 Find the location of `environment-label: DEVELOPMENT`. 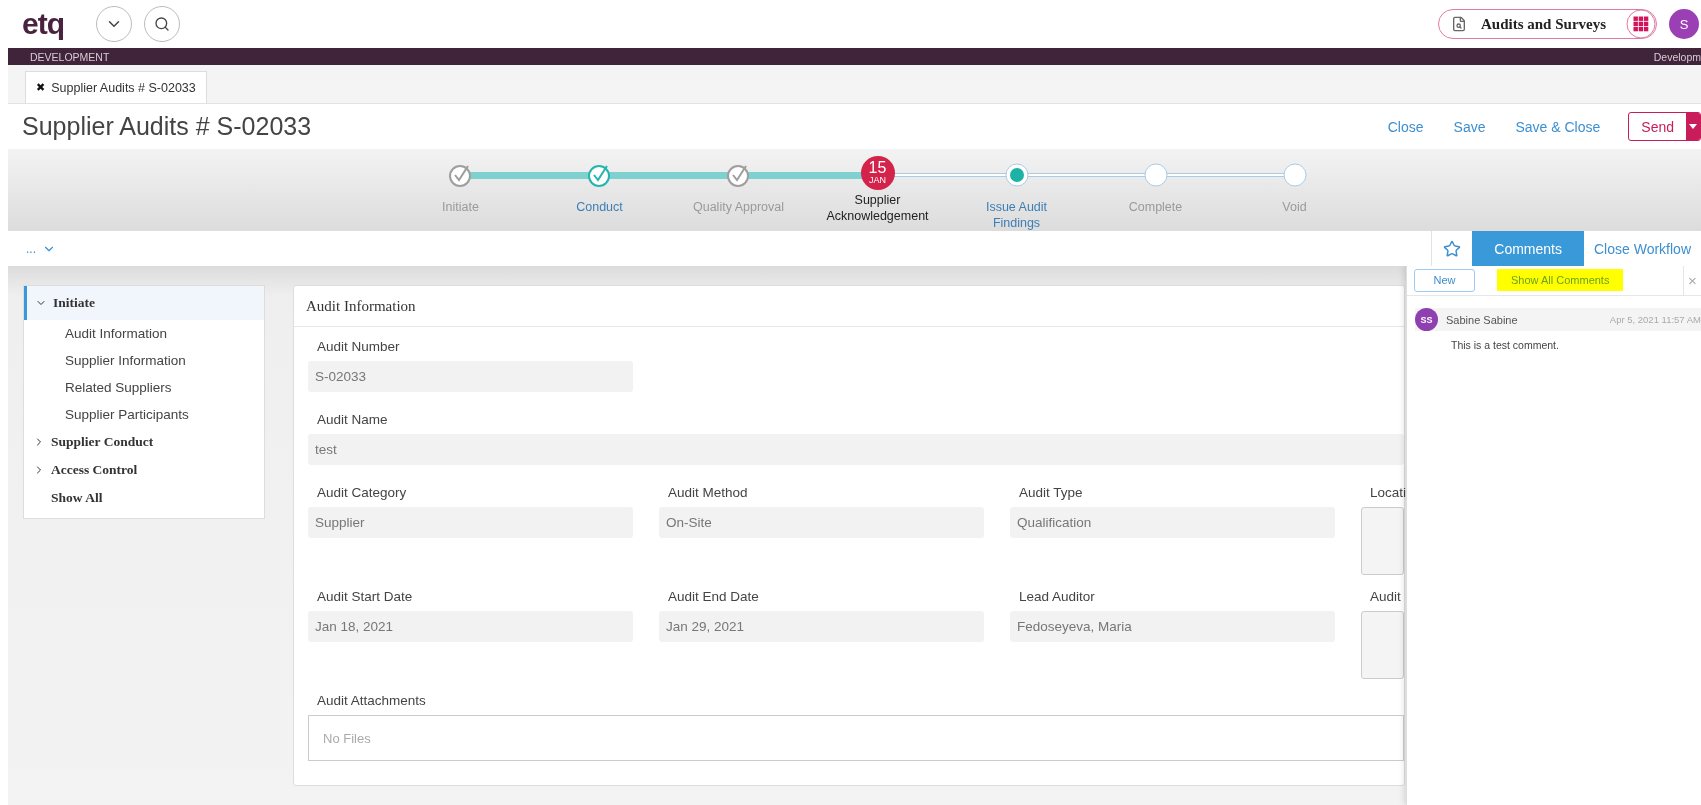

environment-label: DEVELOPMENT is located at coordinates (70, 56).